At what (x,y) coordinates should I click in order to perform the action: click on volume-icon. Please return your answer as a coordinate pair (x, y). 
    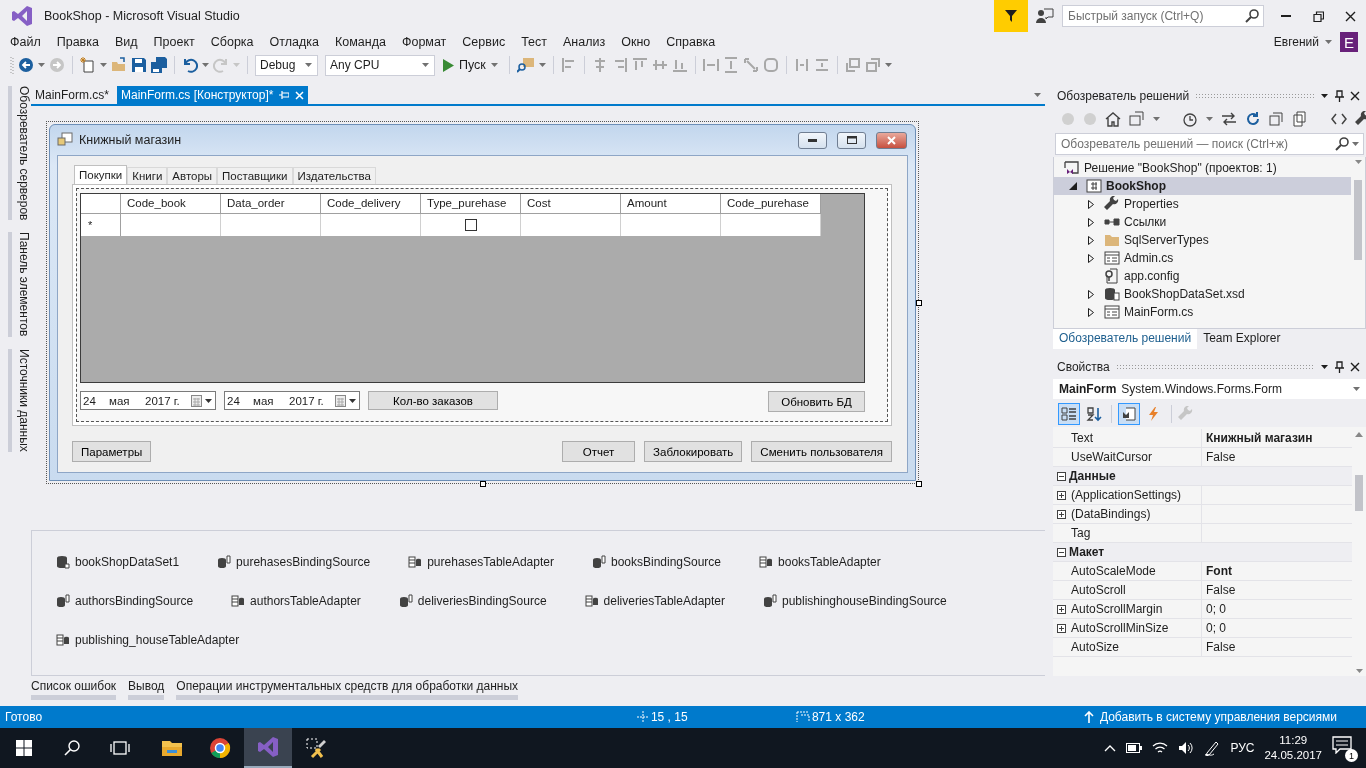
    Looking at the image, I should click on (1186, 748).